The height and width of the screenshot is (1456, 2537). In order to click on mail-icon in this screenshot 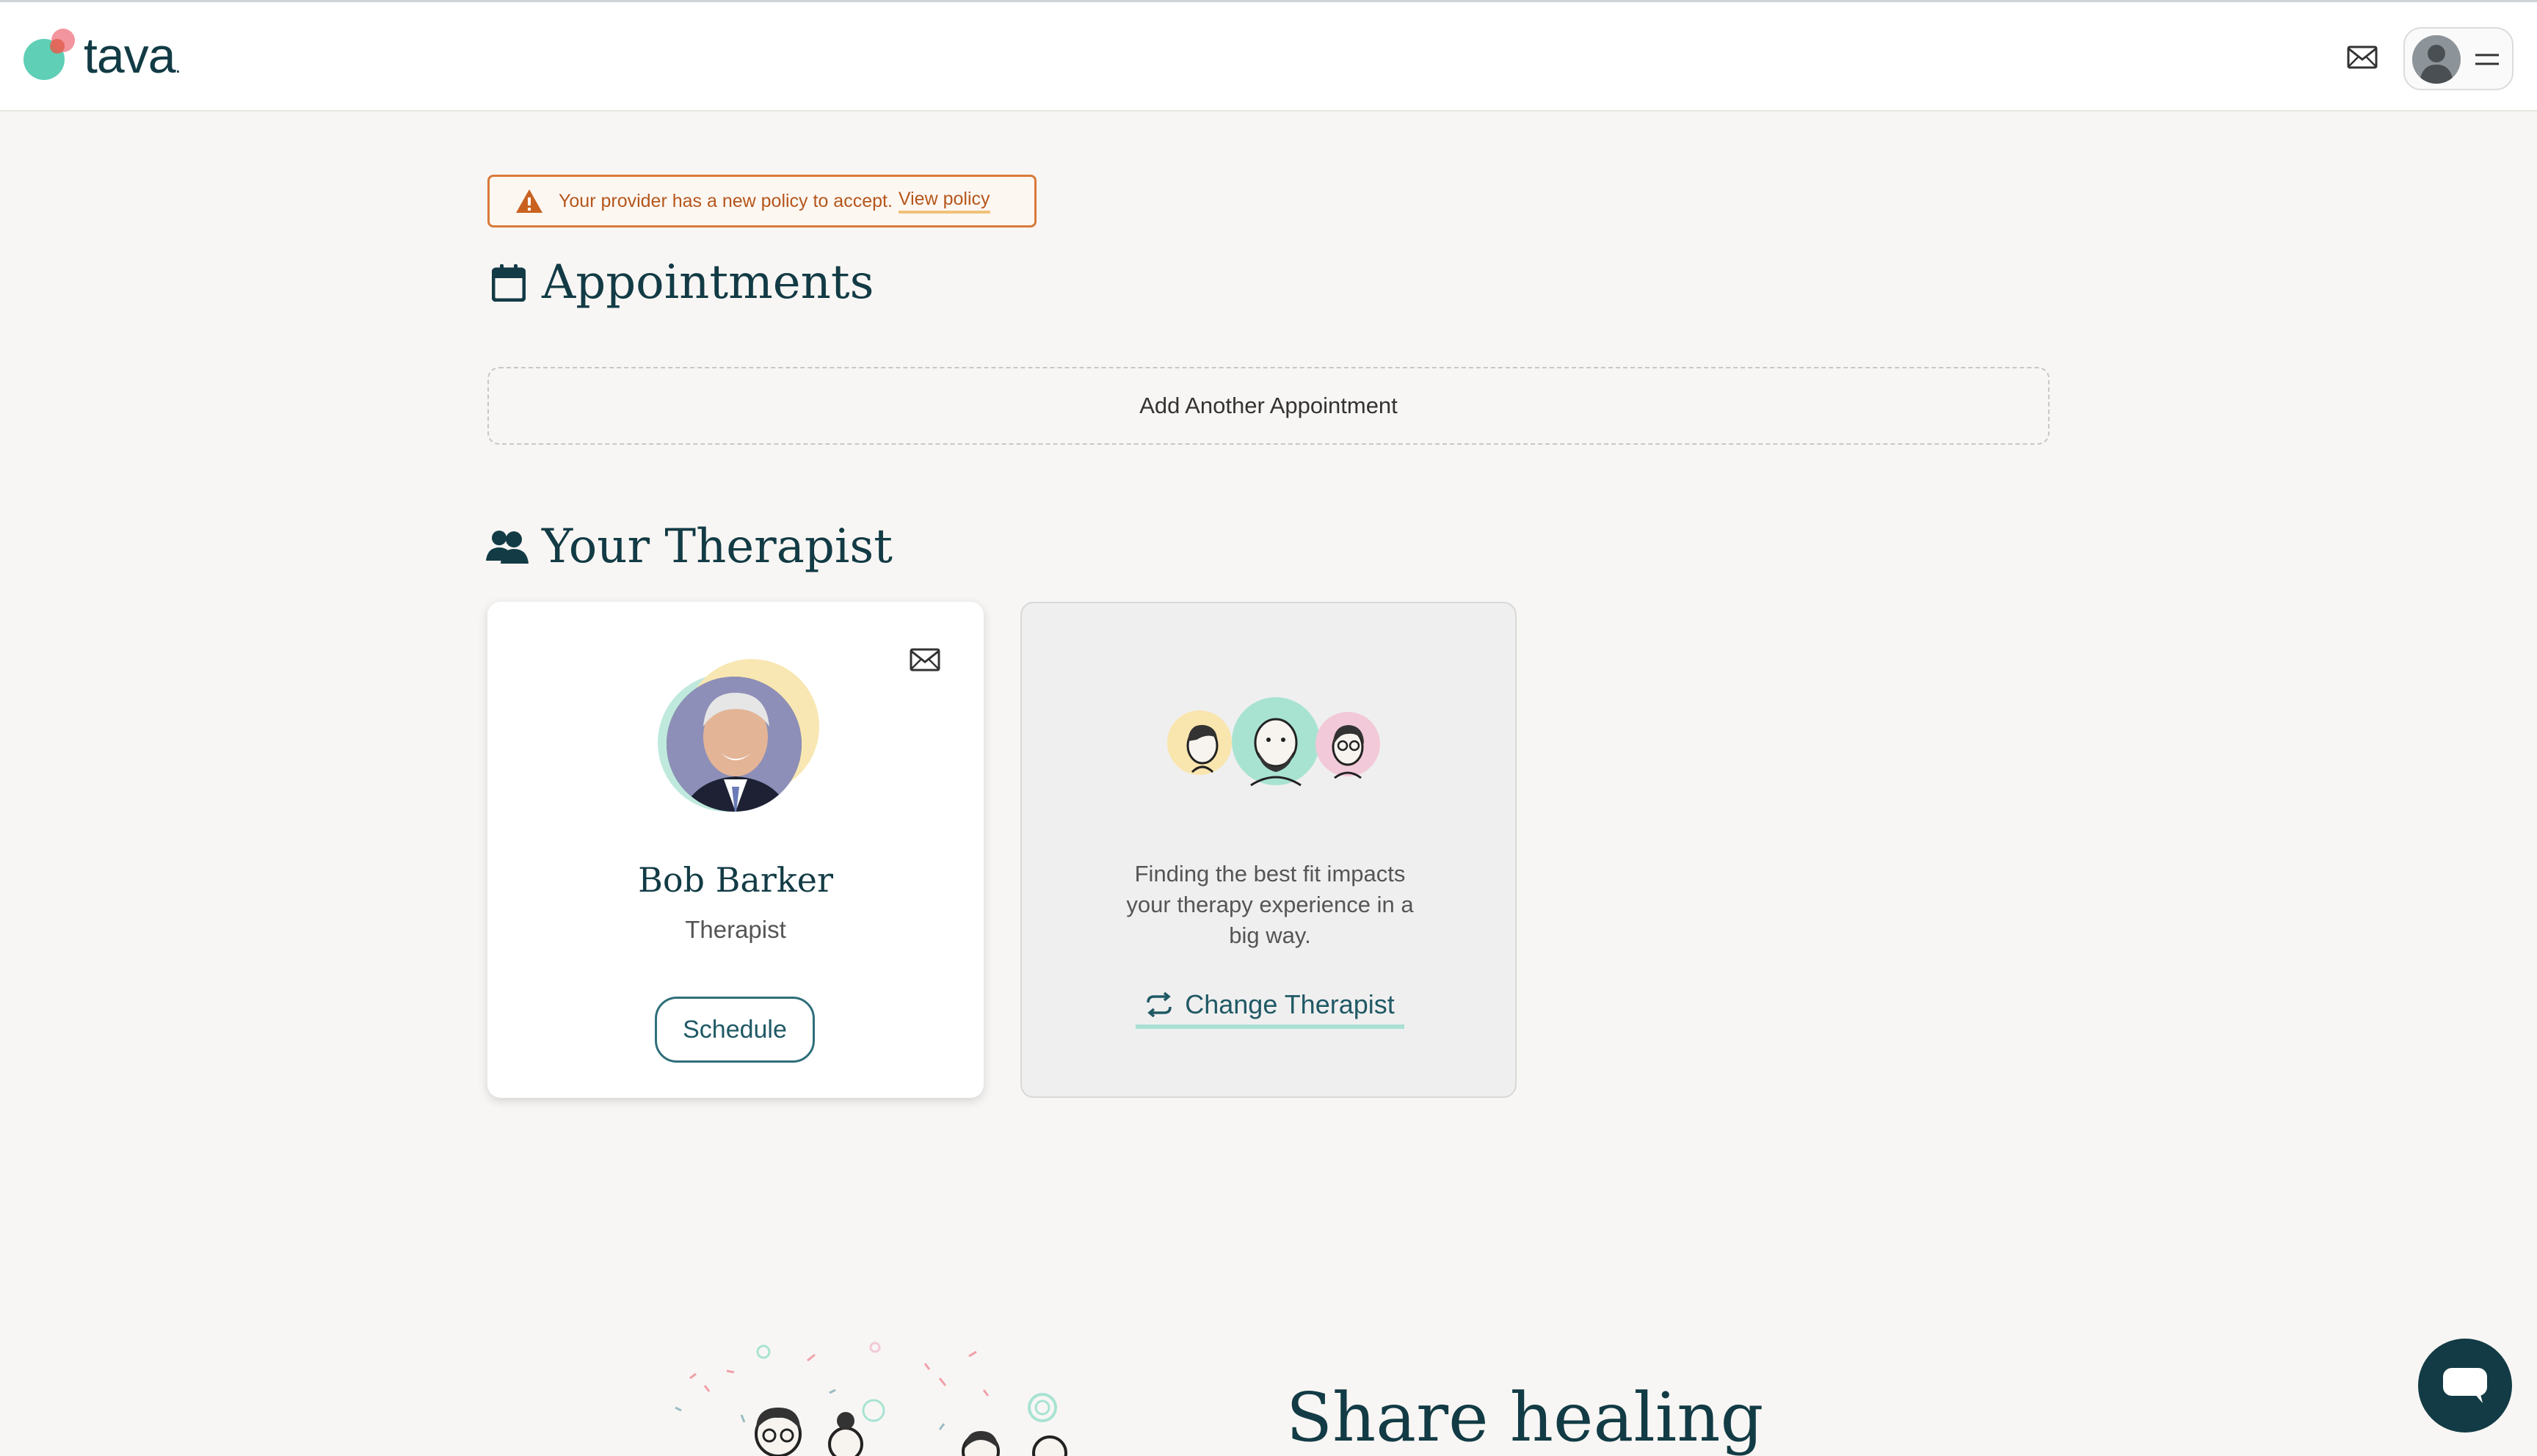, I will do `click(2362, 57)`.